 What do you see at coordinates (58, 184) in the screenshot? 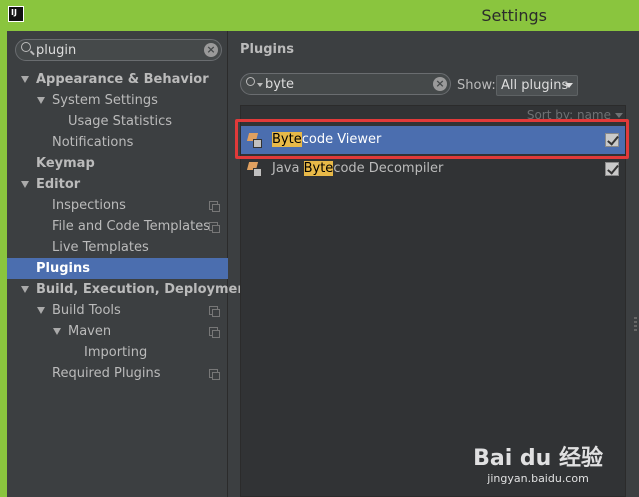
I see `tree-item-label: Editor` at bounding box center [58, 184].